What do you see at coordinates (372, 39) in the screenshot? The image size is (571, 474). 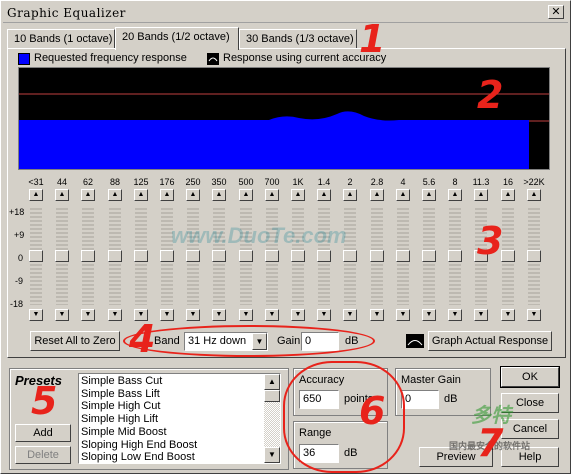 I see `annotation-1: 1` at bounding box center [372, 39].